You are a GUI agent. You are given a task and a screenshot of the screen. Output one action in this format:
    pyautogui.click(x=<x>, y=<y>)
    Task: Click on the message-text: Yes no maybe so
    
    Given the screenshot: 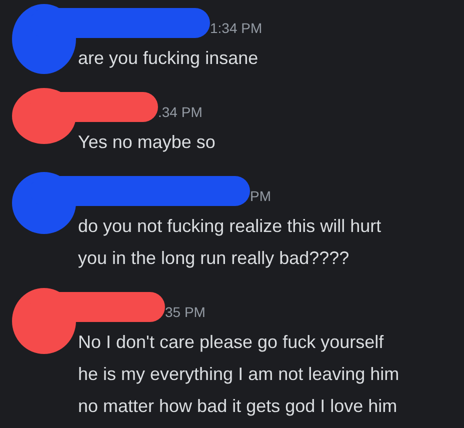 What is the action you would take?
    pyautogui.click(x=147, y=142)
    